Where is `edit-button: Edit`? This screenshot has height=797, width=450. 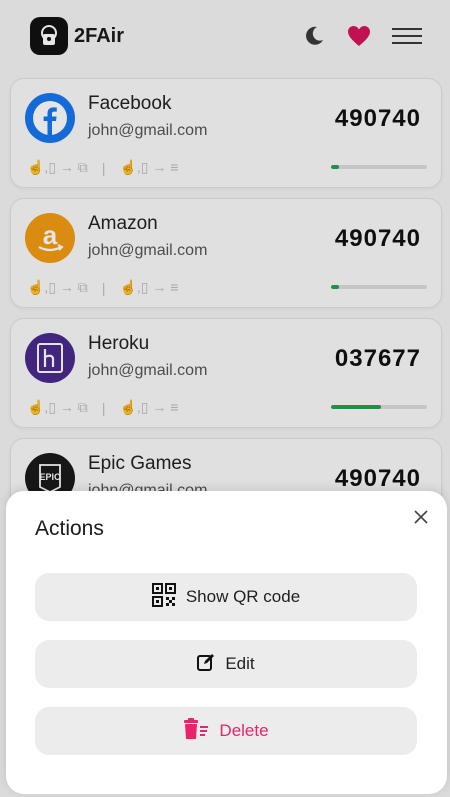 edit-button: Edit is located at coordinates (226, 664).